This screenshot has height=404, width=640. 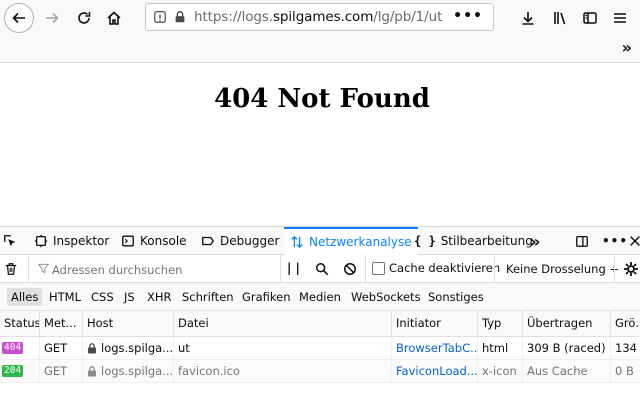 I want to click on column-header-host: Host, so click(x=128, y=323).